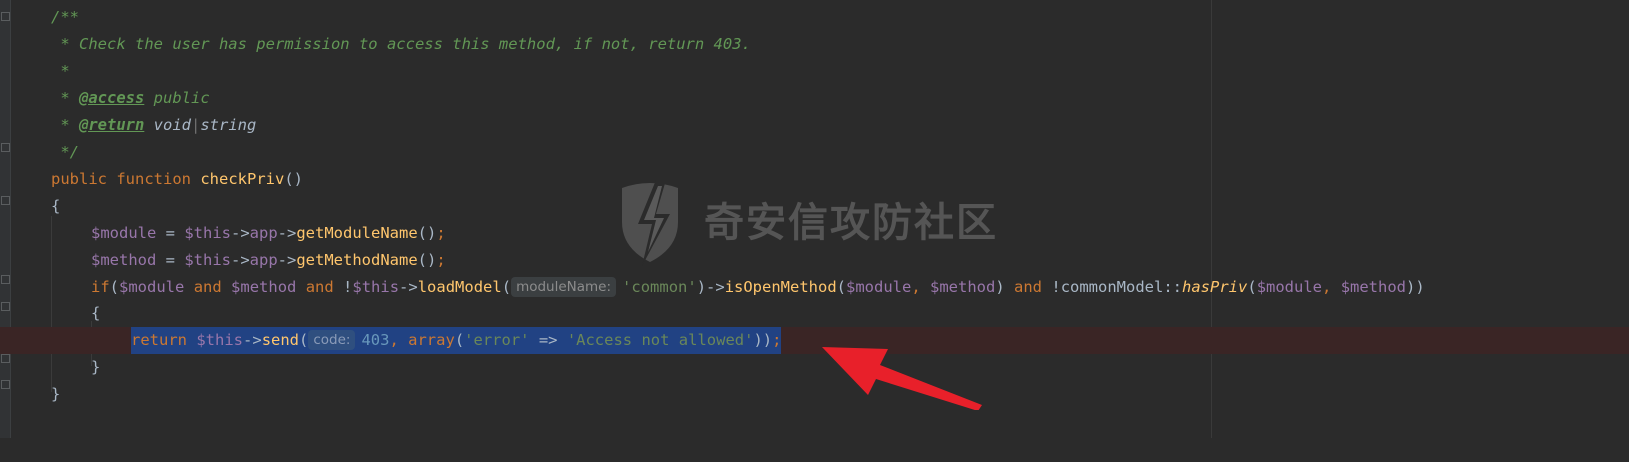 The height and width of the screenshot is (462, 1629). I want to click on static-method-call: hasPriv, so click(1214, 287).